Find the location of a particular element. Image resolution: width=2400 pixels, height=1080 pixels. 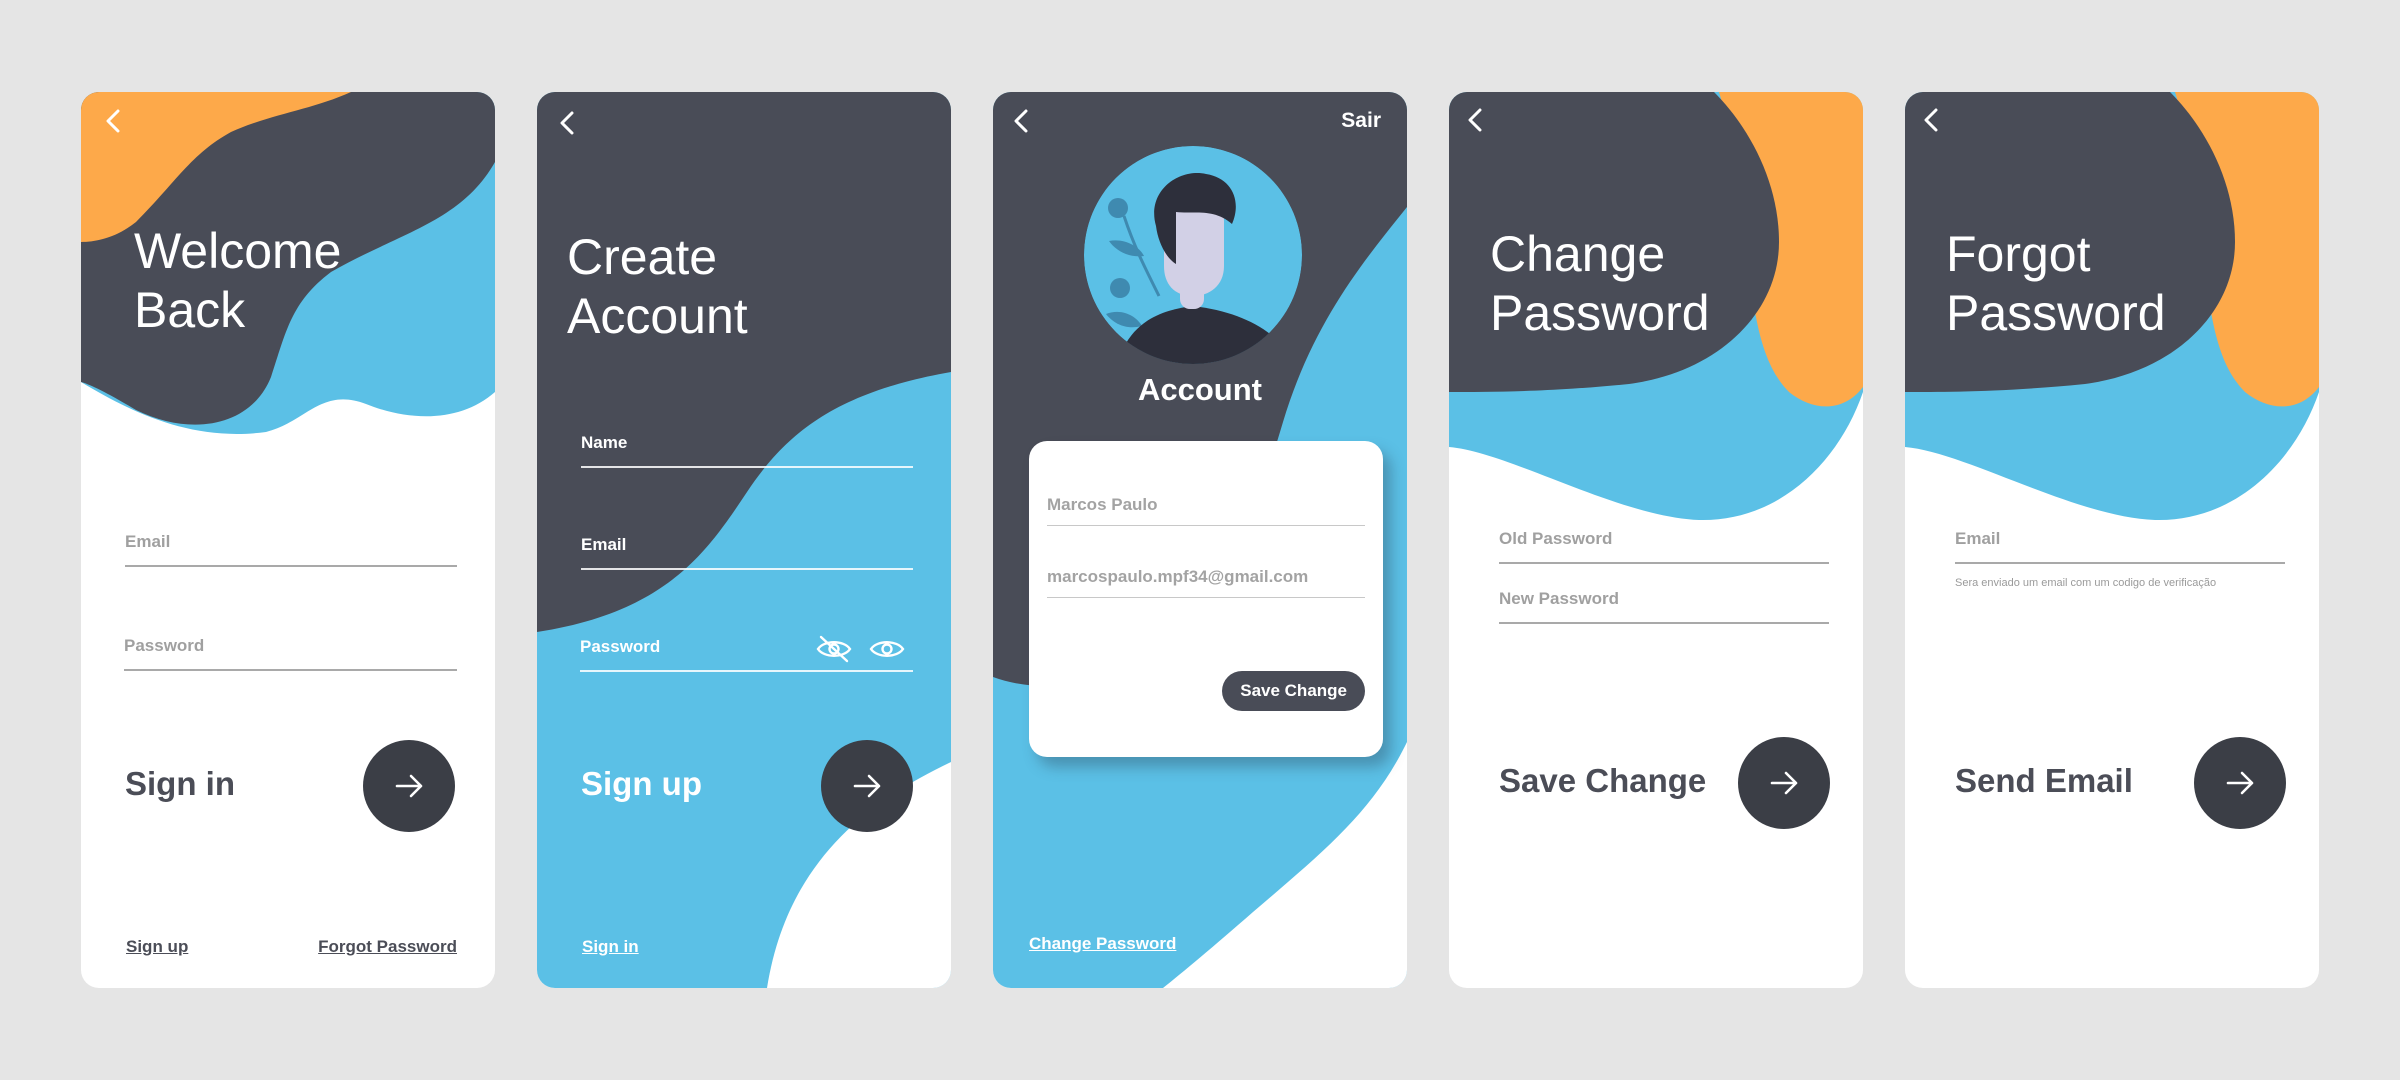

email-field: marcospaulo.mpf34@gmail.com is located at coordinates (1206, 582).